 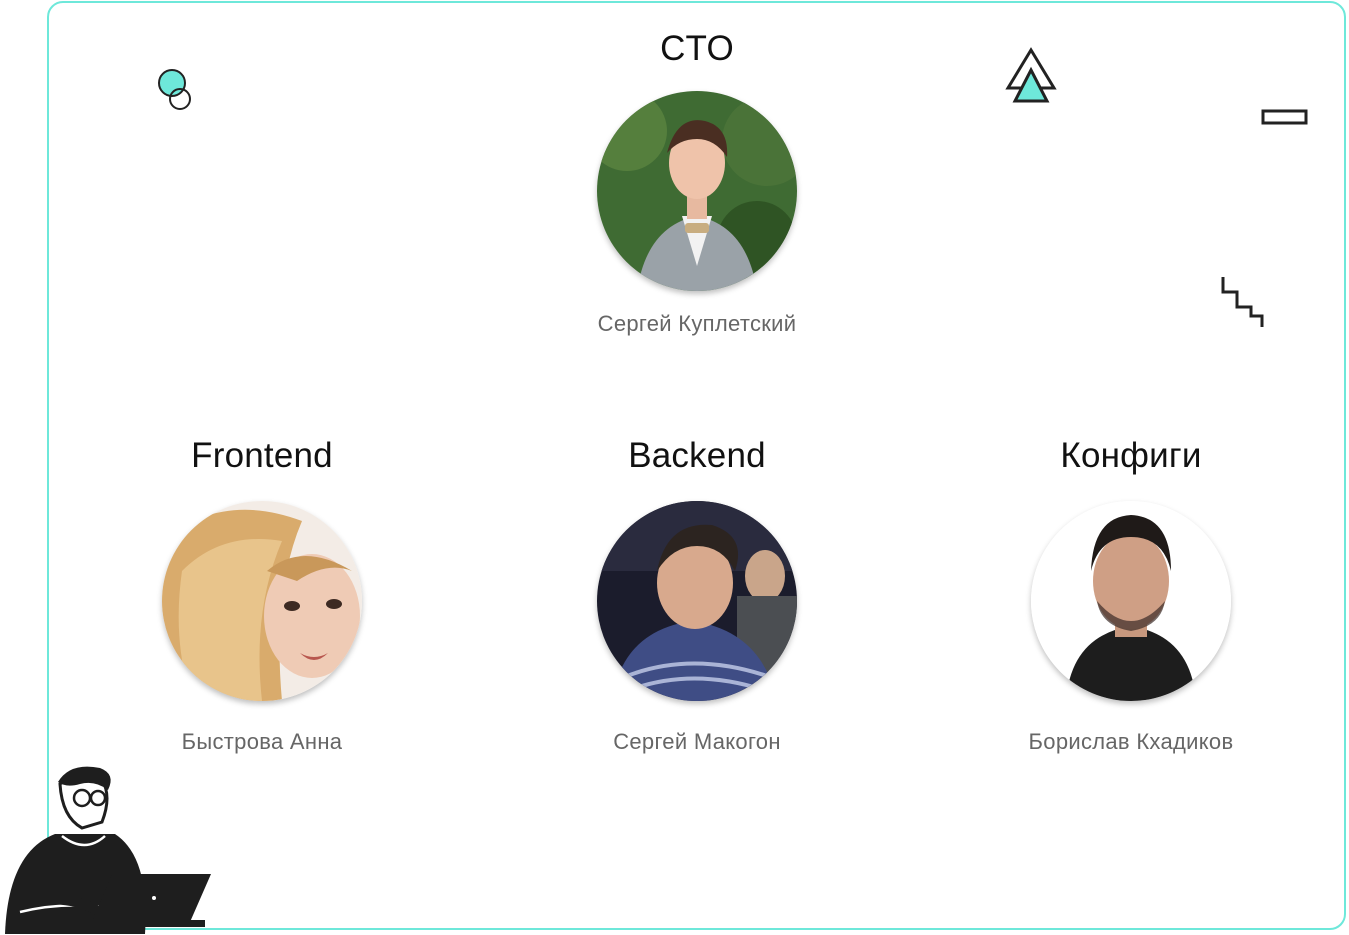 What do you see at coordinates (697, 601) in the screenshot?
I see `avatar-backend` at bounding box center [697, 601].